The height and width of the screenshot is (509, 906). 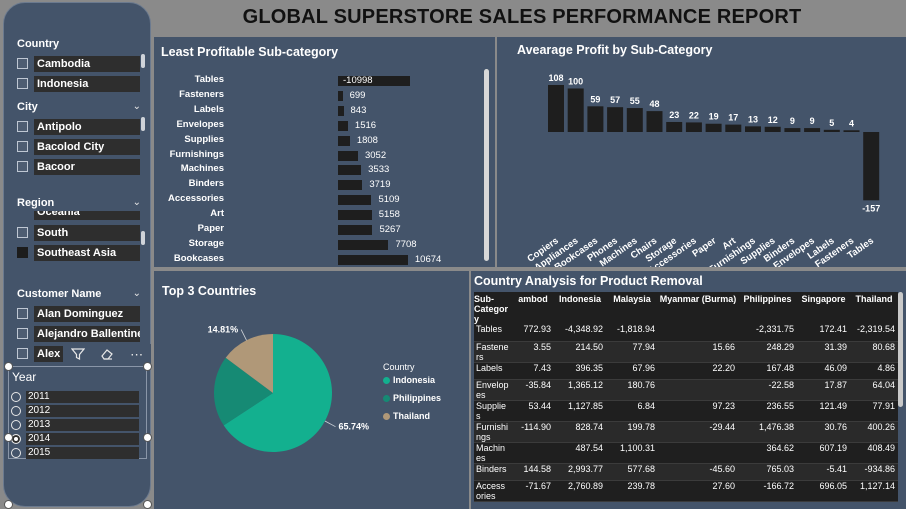 I want to click on column-header: Myanmar (Burma), so click(x=698, y=308).